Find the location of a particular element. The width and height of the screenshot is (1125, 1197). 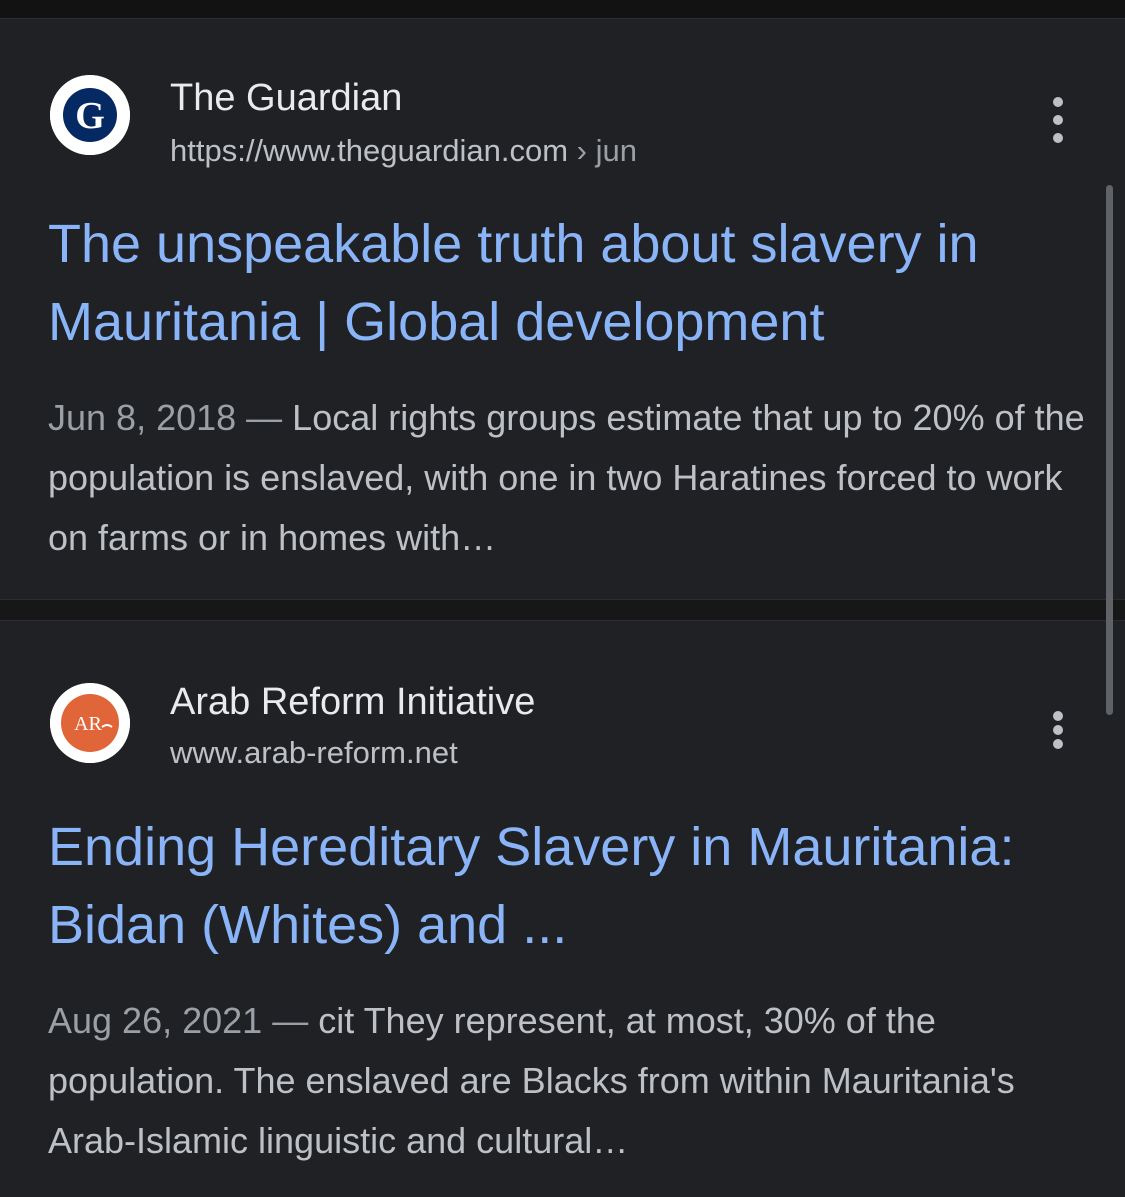

result-date: Aug 26, 2021 is located at coordinates (155, 1020).